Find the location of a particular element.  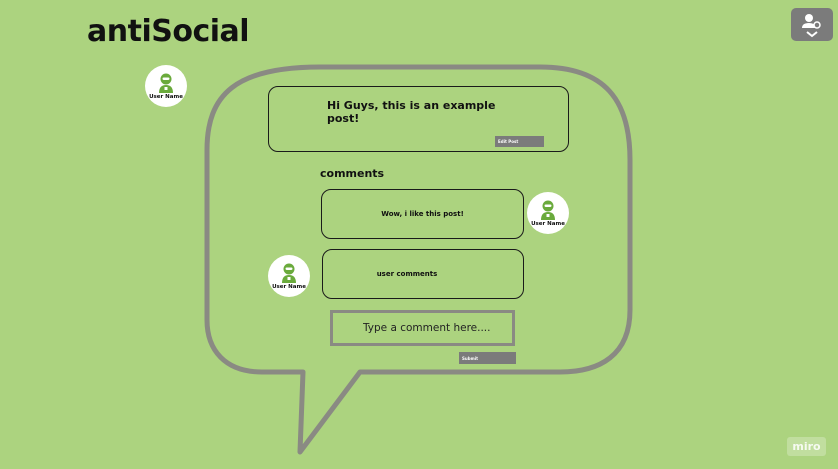

comment-input is located at coordinates (422, 328).